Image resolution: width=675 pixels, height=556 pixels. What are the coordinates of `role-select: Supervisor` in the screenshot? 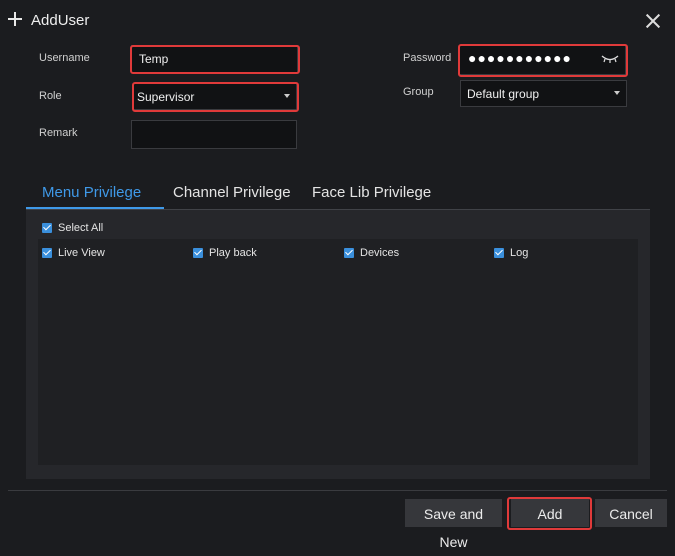 It's located at (215, 96).